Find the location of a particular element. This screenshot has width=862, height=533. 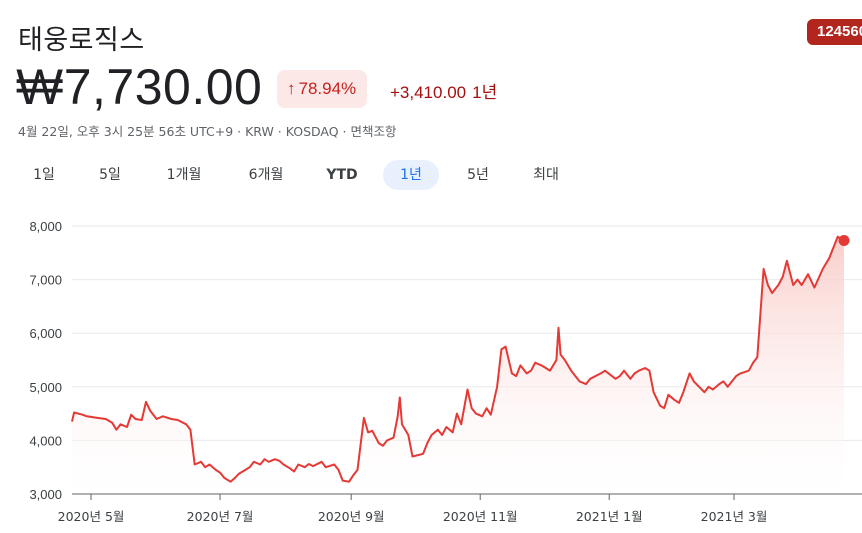

arrow-up-icon: ↑ is located at coordinates (291, 88).